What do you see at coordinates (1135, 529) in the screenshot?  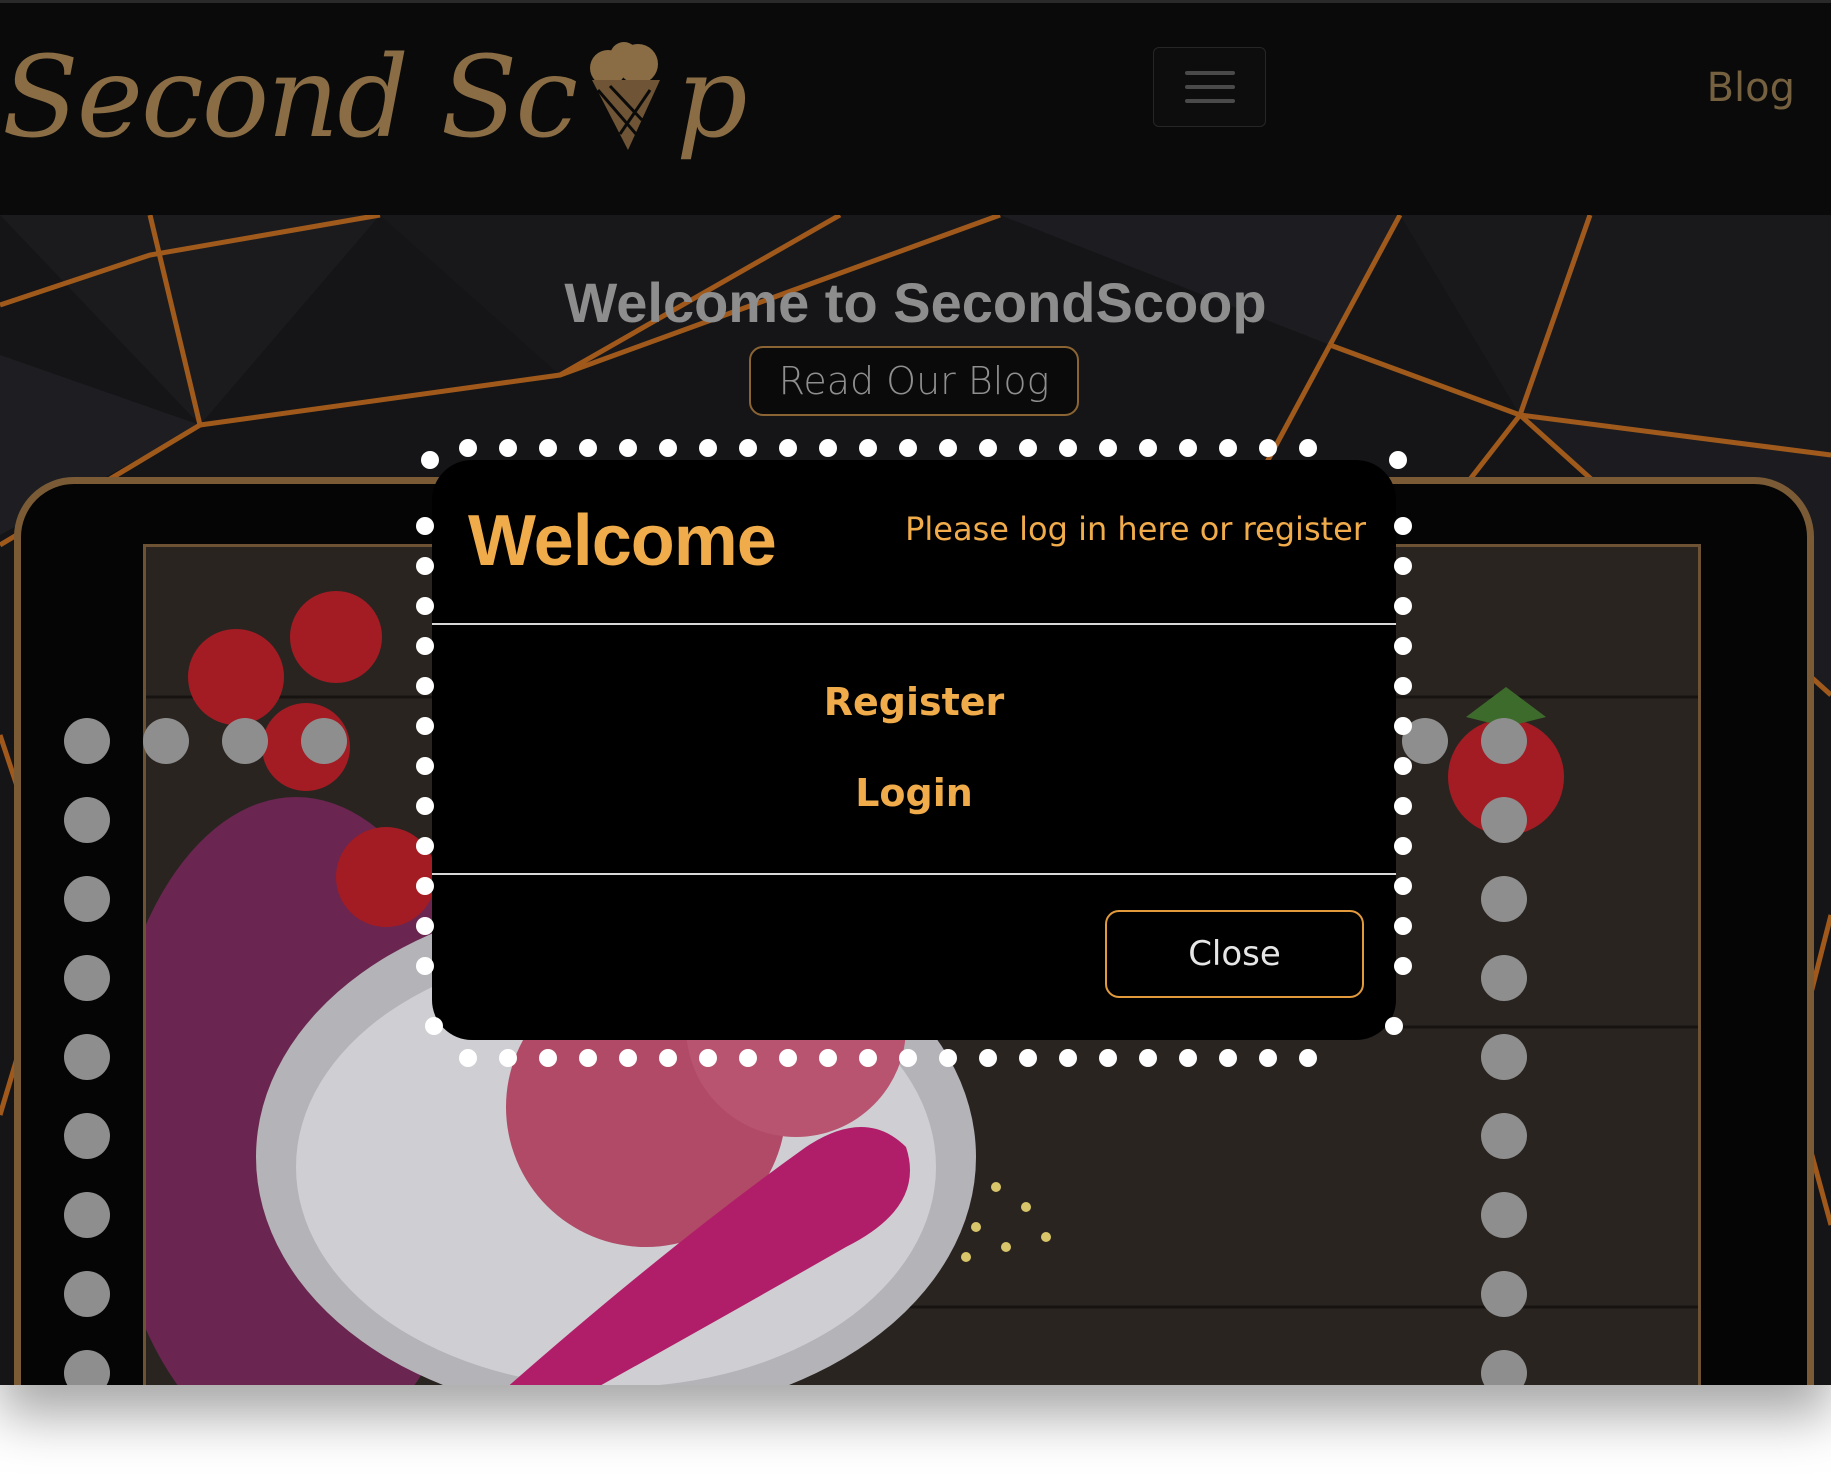 I see `modal-subtitle: Please log in here or register` at bounding box center [1135, 529].